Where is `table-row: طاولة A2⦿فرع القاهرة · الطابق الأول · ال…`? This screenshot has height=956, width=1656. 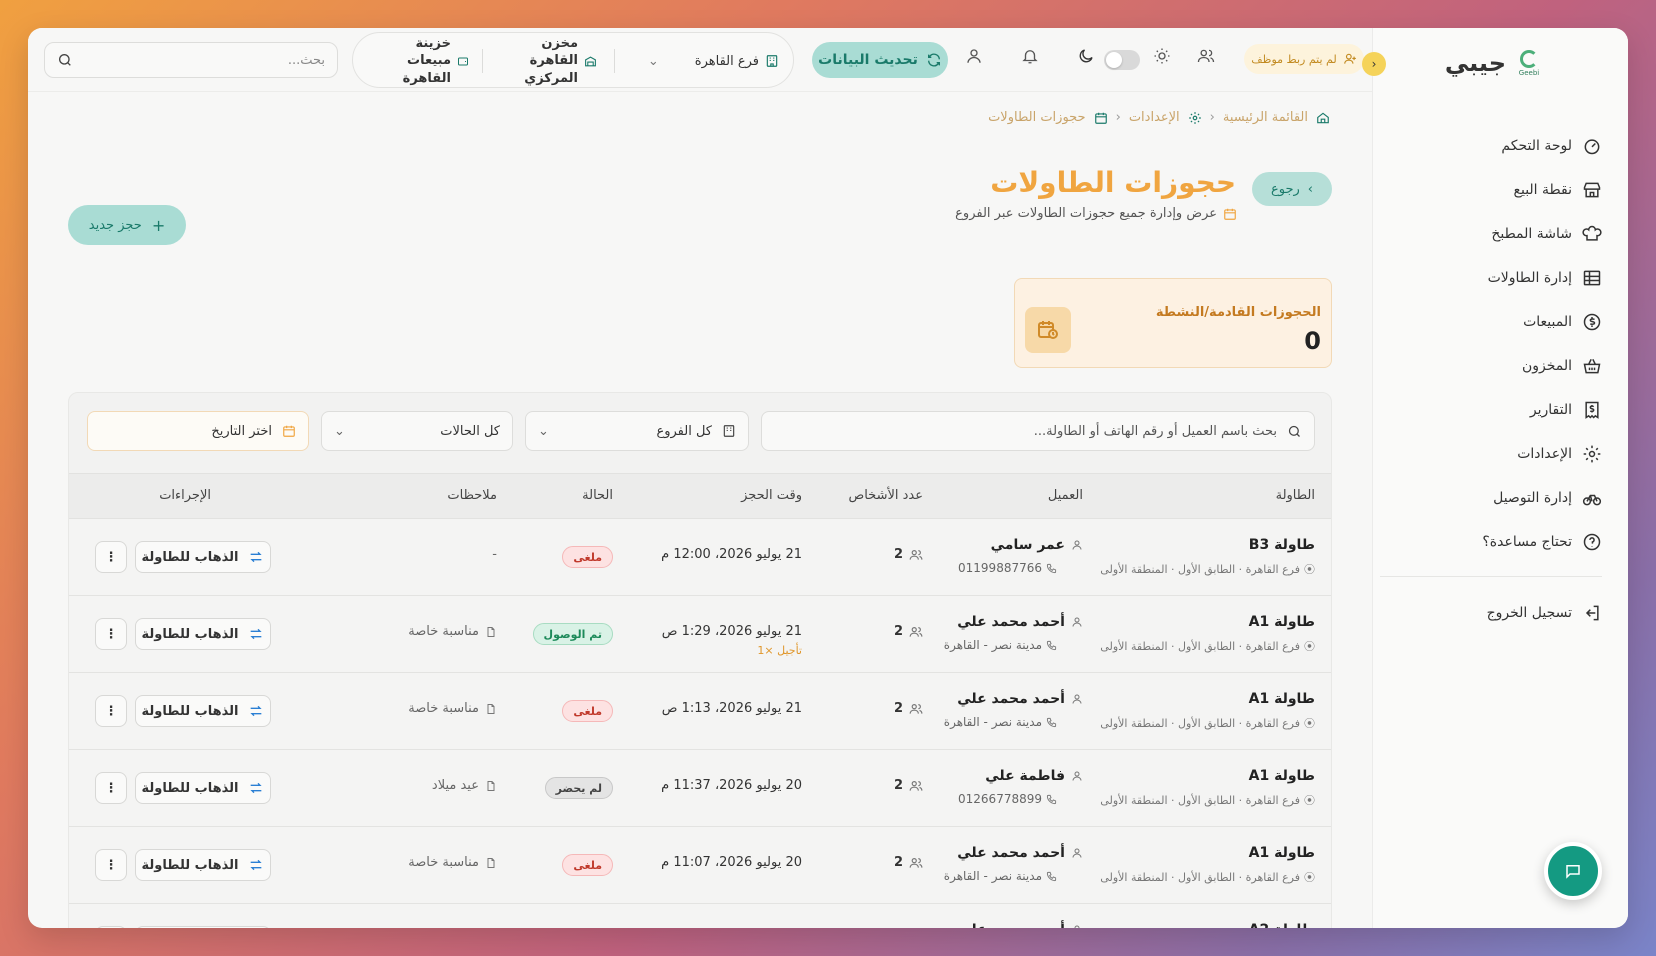
table-row: طاولة A2⦿فرع القاهرة · الطابق الأول · ال… is located at coordinates (700, 916).